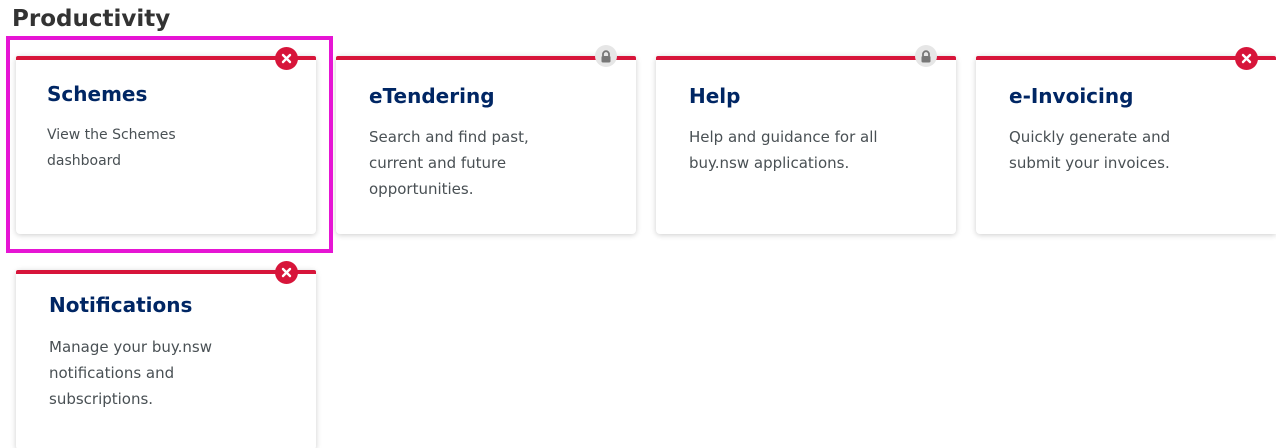 This screenshot has width=1276, height=448. What do you see at coordinates (97, 94) in the screenshot?
I see `tile-title: Schemes` at bounding box center [97, 94].